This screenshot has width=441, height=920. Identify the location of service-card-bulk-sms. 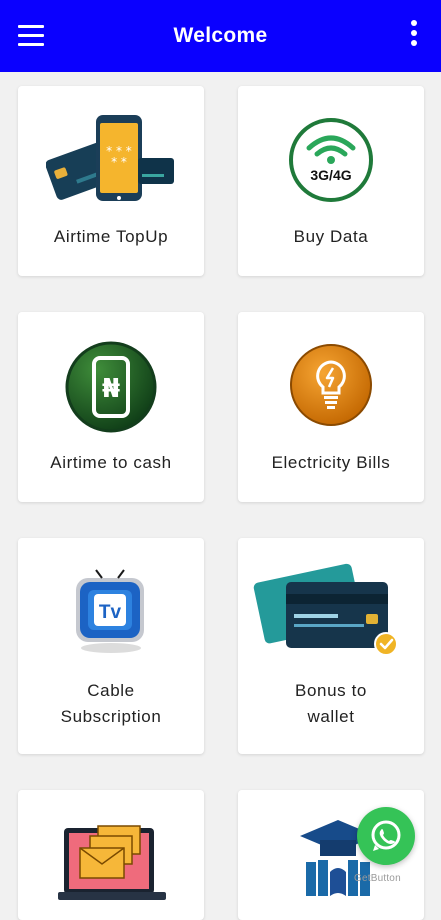
(111, 855).